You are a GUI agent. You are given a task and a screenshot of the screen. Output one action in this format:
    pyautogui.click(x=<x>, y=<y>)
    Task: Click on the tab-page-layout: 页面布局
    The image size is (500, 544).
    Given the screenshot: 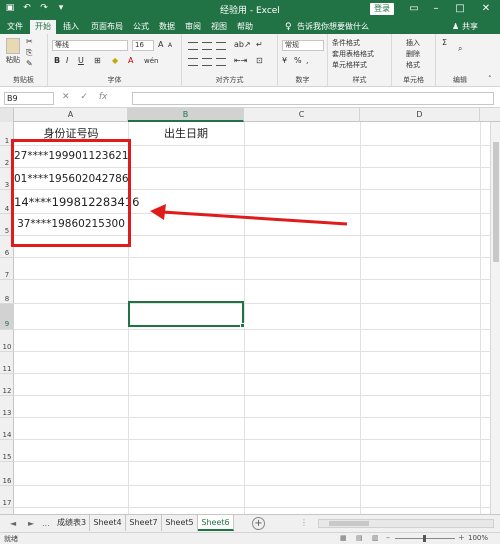 What is the action you would take?
    pyautogui.click(x=107, y=27)
    